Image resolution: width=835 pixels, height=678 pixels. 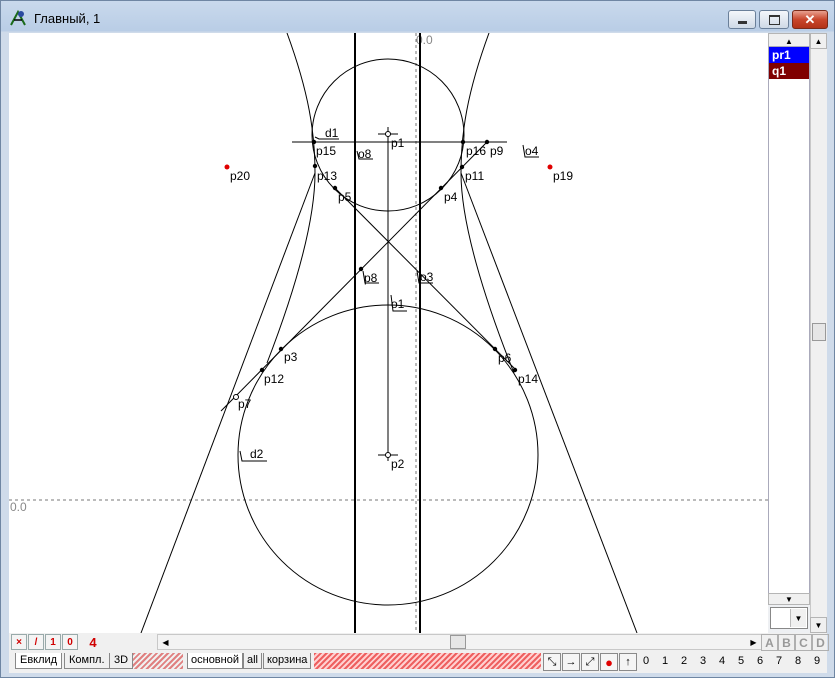 I want to click on tab-main: основной, so click(x=215, y=661).